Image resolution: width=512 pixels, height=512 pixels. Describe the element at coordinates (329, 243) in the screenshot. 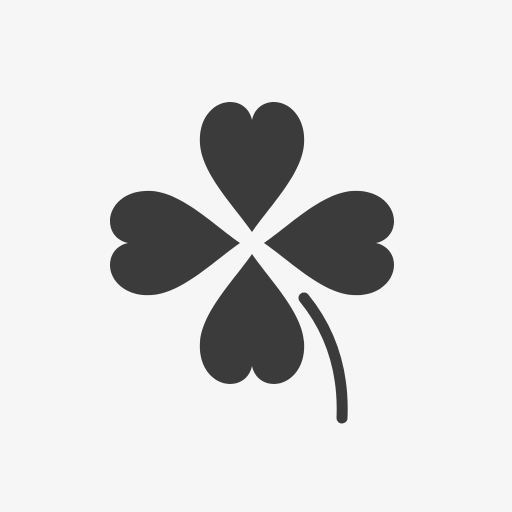

I see `leaf-right` at that location.